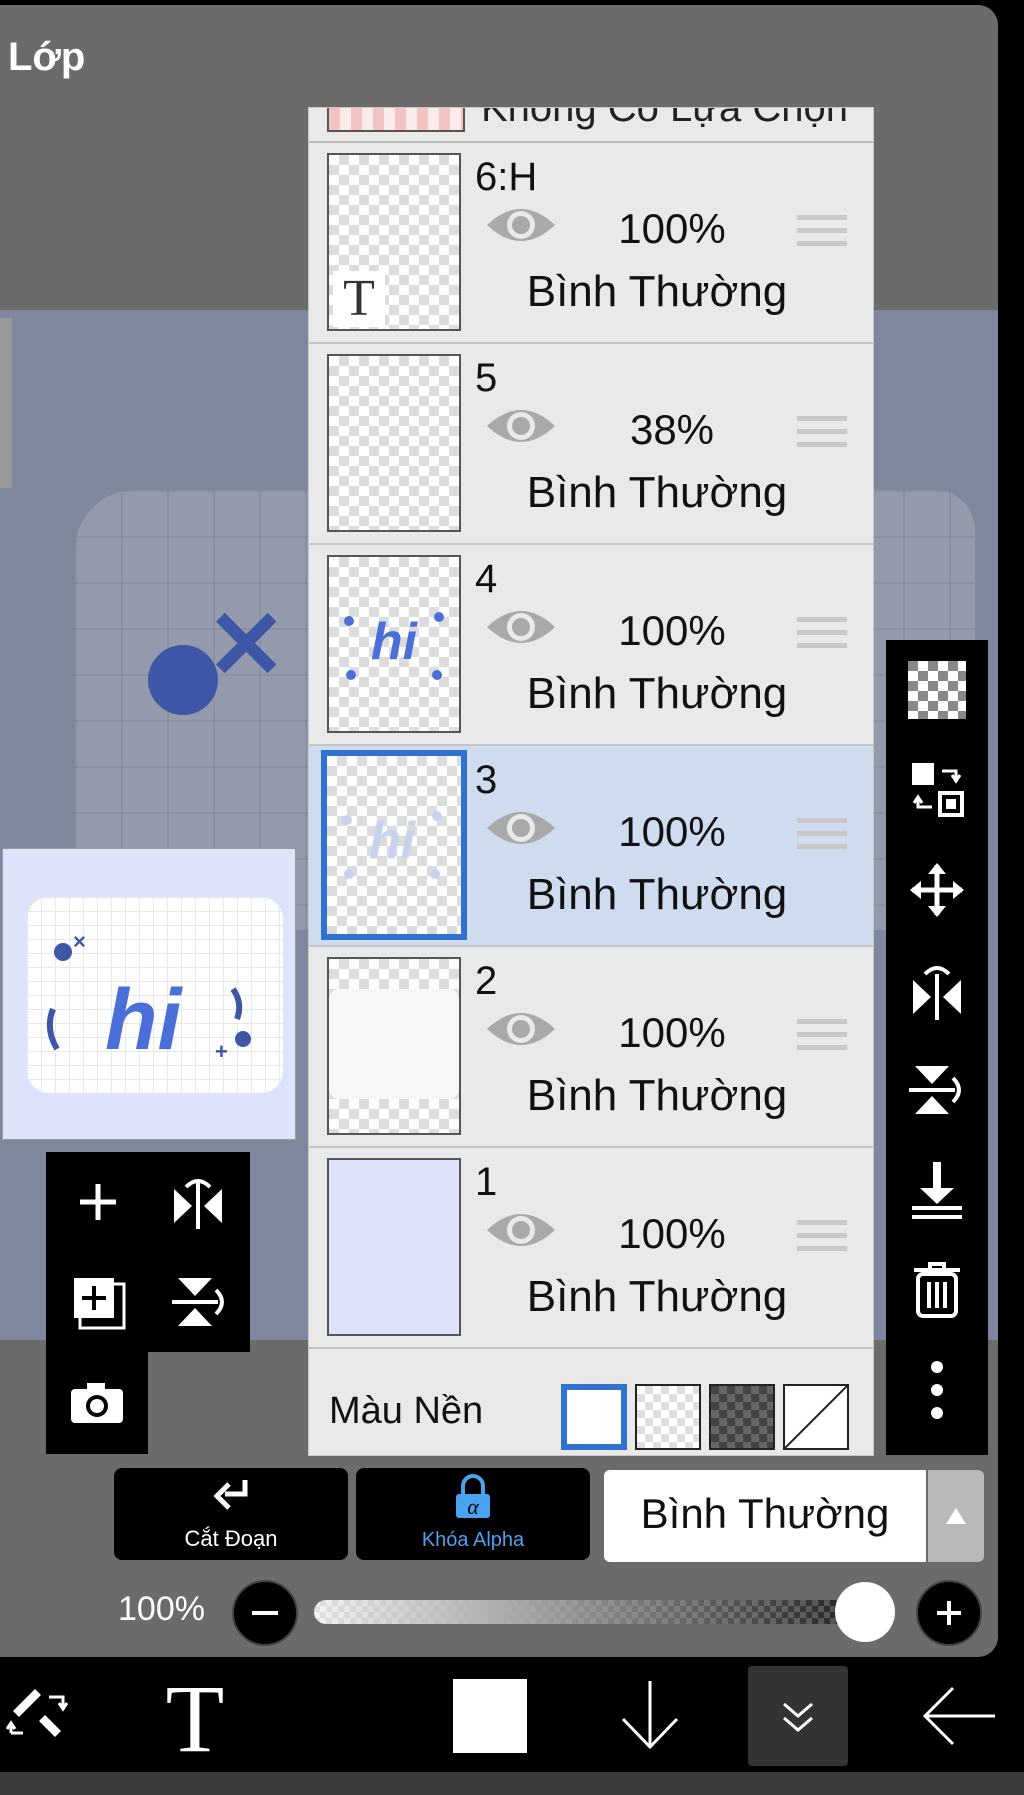 The image size is (1024, 1795). Describe the element at coordinates (591, 444) in the screenshot. I see `layer-row: 5 38% Bình Thường` at that location.